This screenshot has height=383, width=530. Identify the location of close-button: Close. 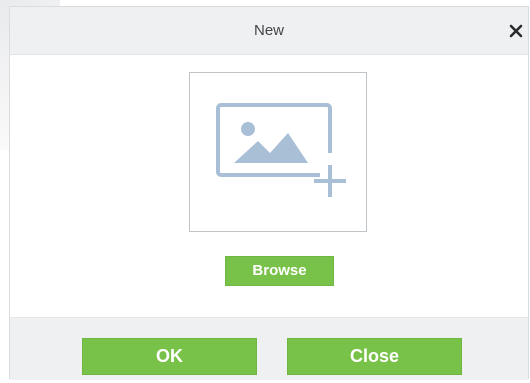
(374, 356).